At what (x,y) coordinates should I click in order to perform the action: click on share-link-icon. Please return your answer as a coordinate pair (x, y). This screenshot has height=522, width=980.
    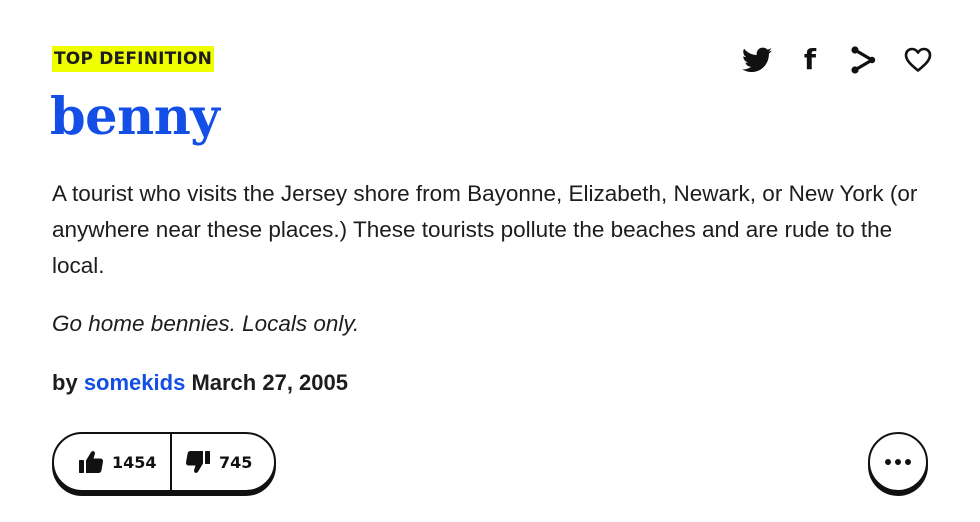
    Looking at the image, I should click on (863, 60).